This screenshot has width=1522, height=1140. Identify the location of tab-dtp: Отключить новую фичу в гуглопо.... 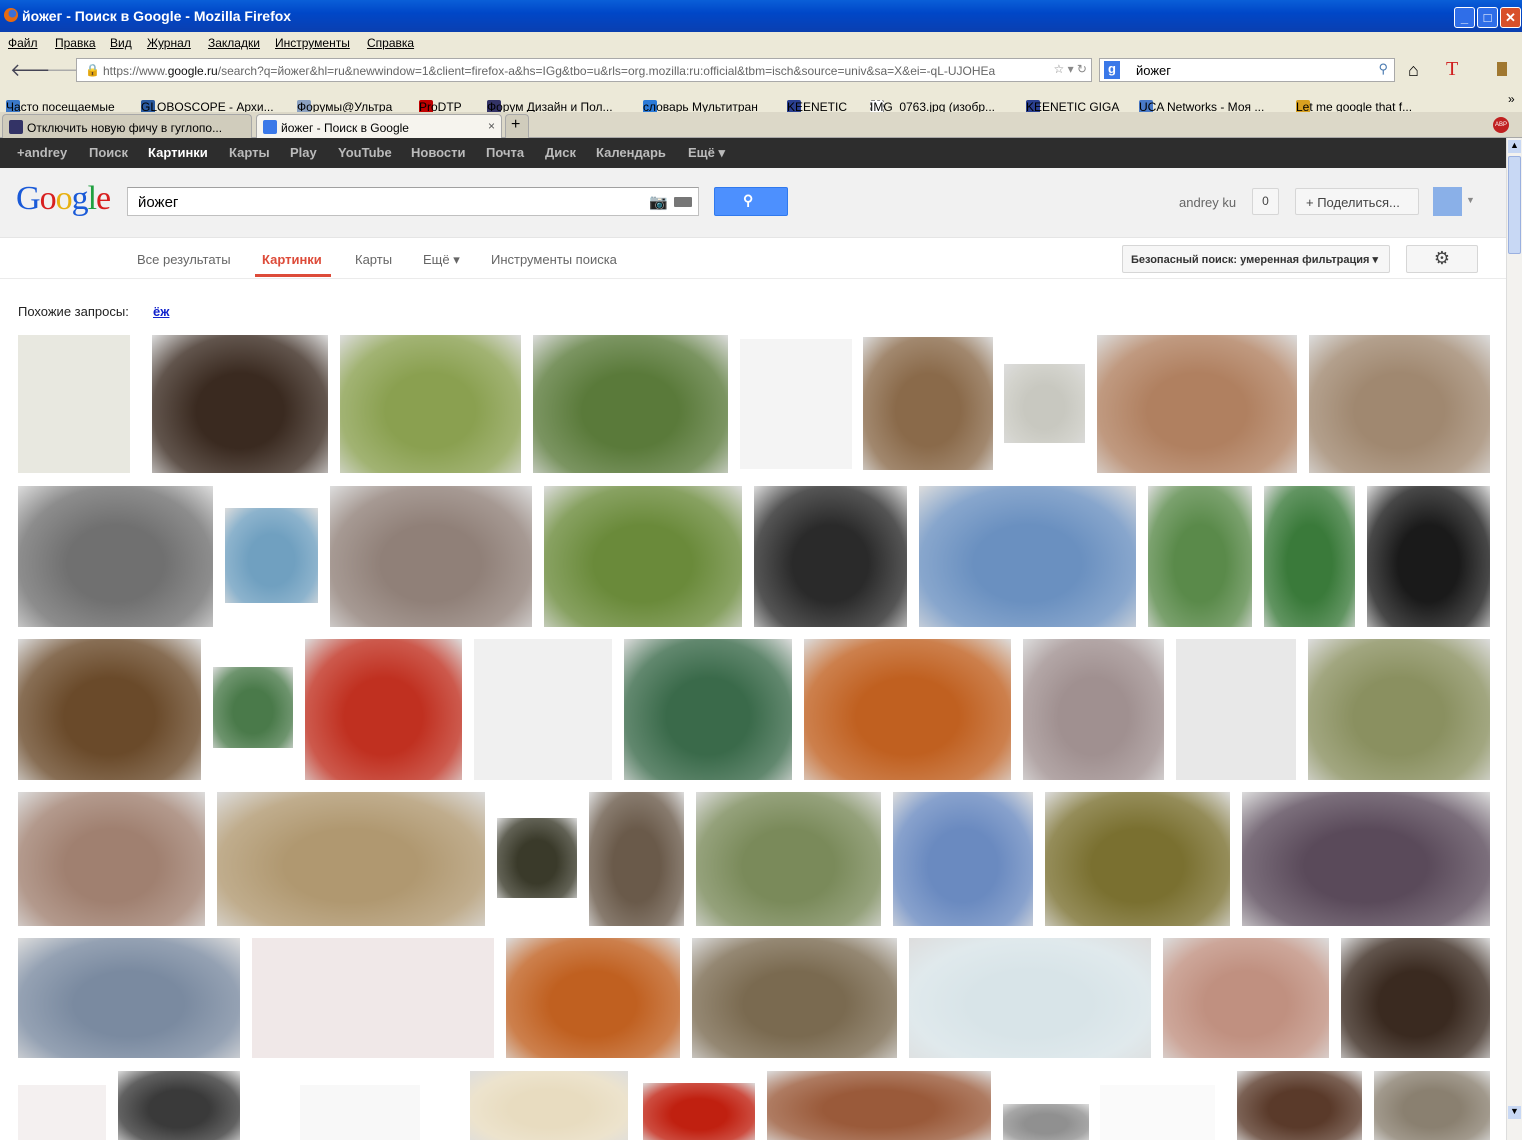
(127, 126).